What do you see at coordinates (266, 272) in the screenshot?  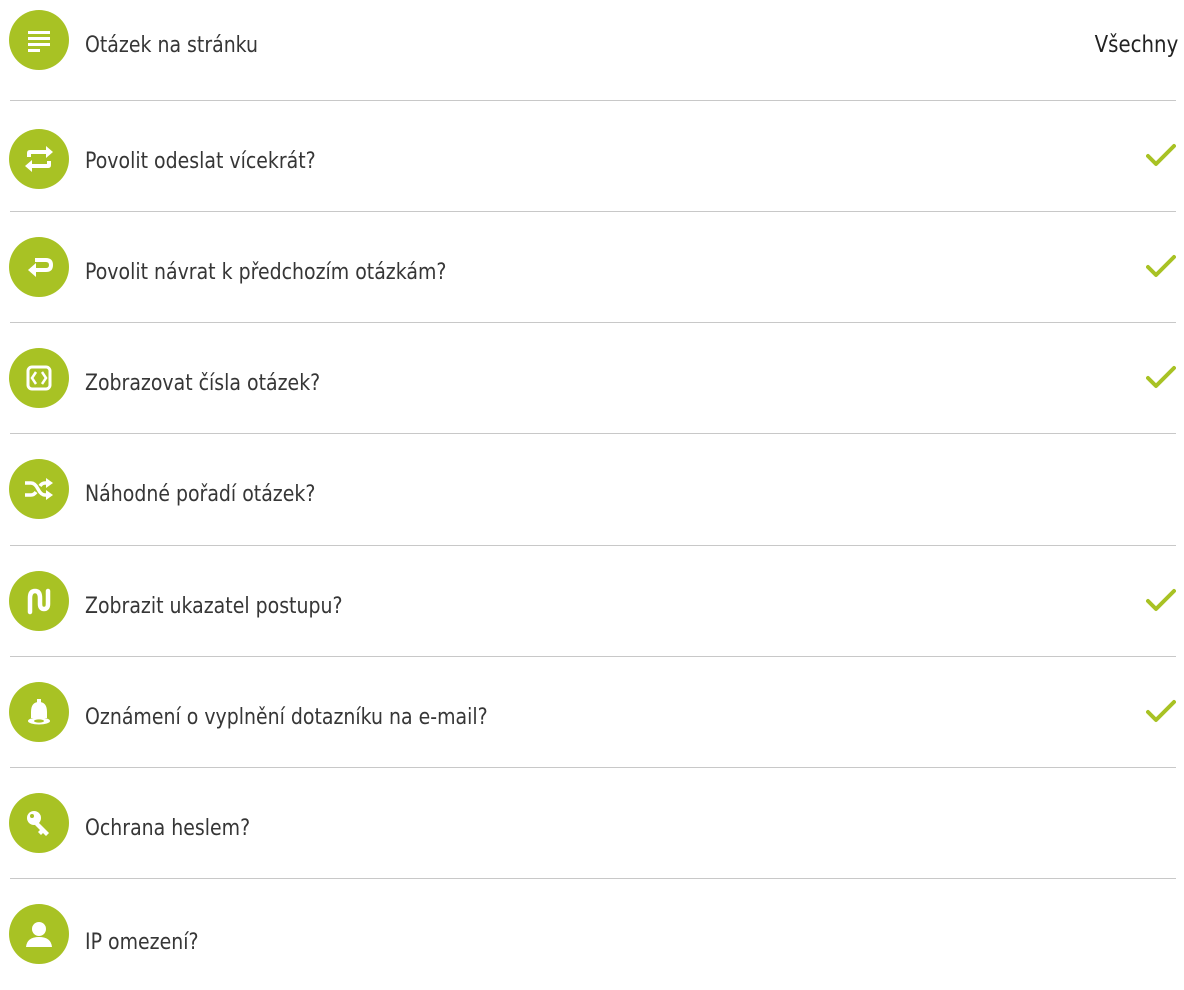 I see `setting-label: Povolit návrat k předchozím otázkám?` at bounding box center [266, 272].